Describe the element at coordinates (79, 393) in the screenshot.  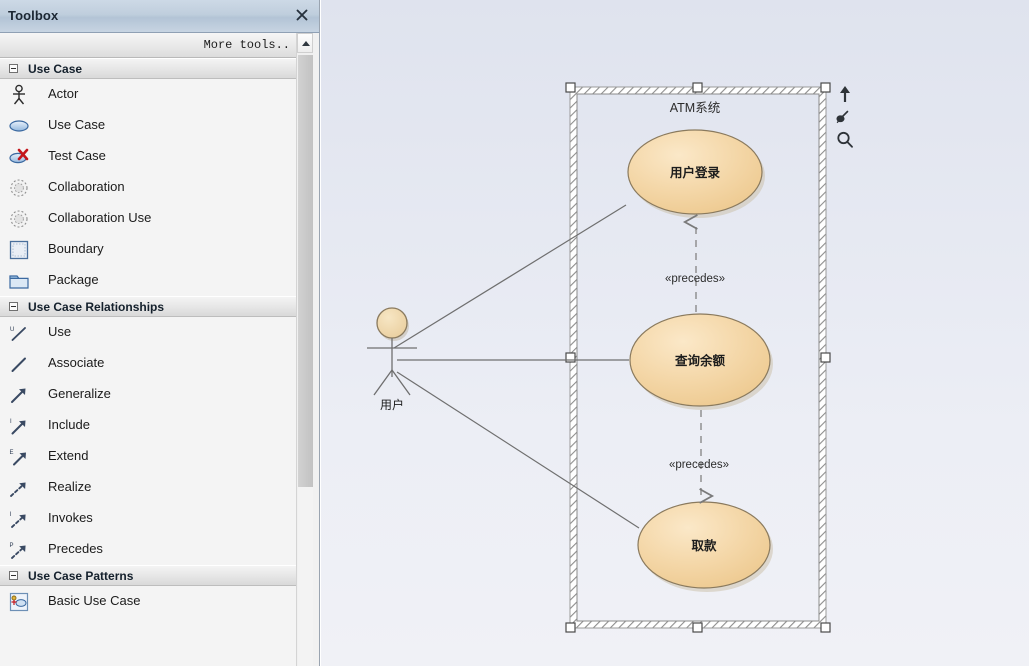
I see `toolbox-item-label: Generalize` at that location.